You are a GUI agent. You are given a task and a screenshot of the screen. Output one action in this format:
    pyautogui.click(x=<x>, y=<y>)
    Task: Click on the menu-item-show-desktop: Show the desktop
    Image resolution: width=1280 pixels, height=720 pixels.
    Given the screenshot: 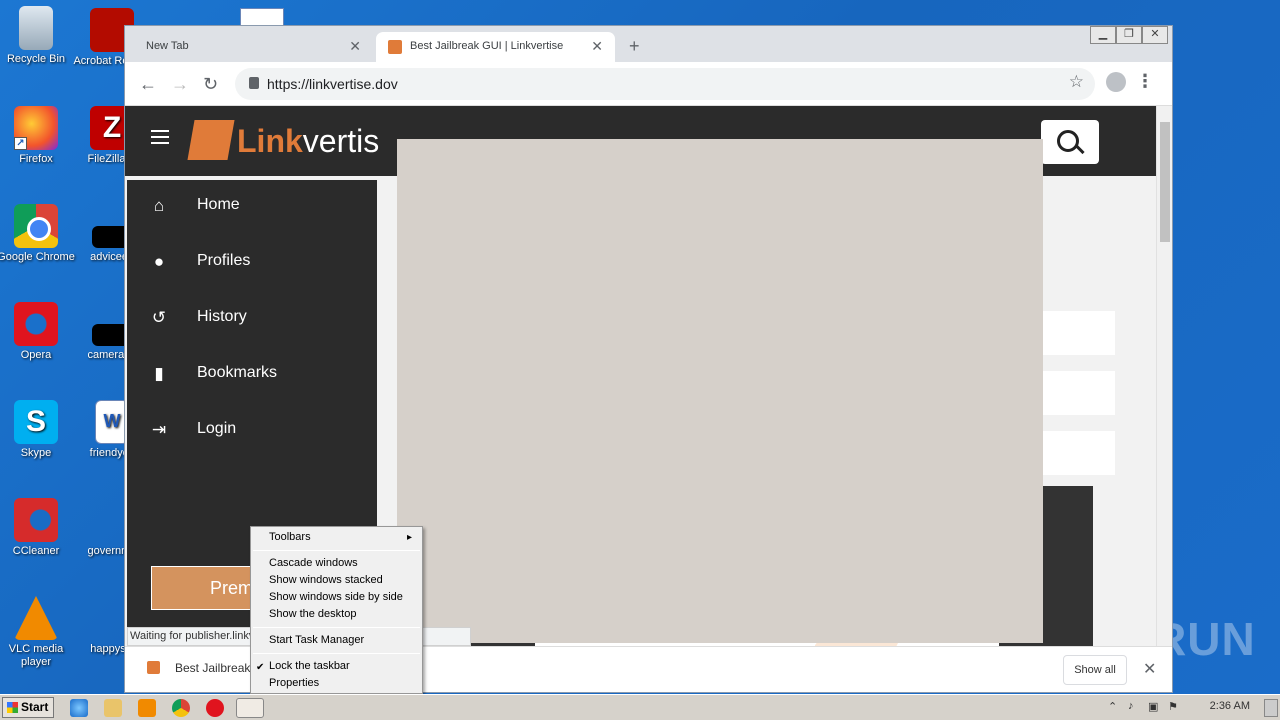 What is the action you would take?
    pyautogui.click(x=312, y=614)
    